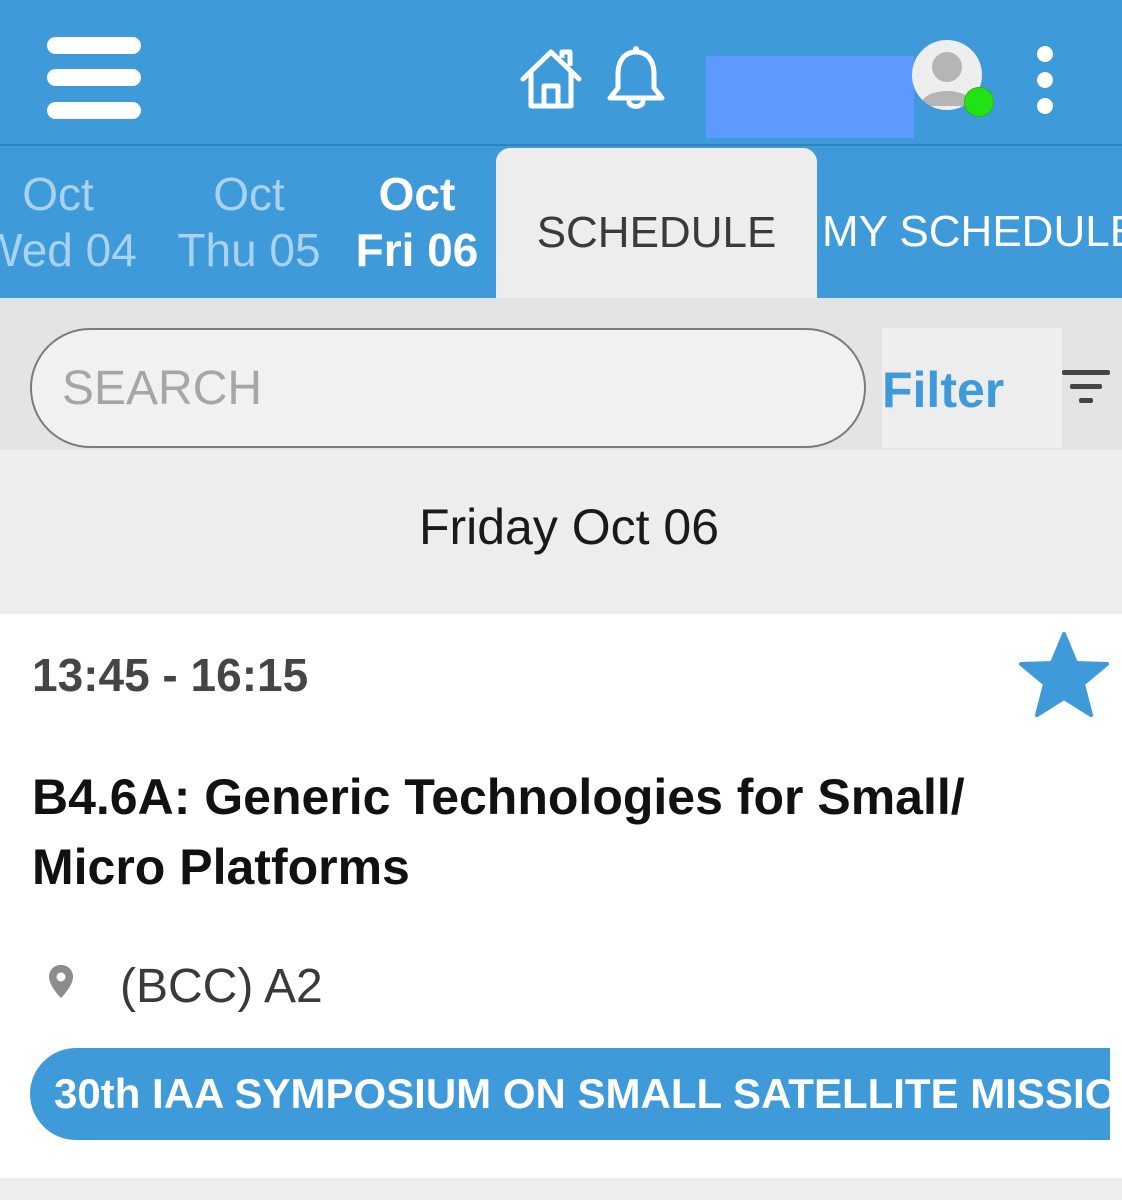  What do you see at coordinates (1087, 390) in the screenshot?
I see `filter-lines-icon` at bounding box center [1087, 390].